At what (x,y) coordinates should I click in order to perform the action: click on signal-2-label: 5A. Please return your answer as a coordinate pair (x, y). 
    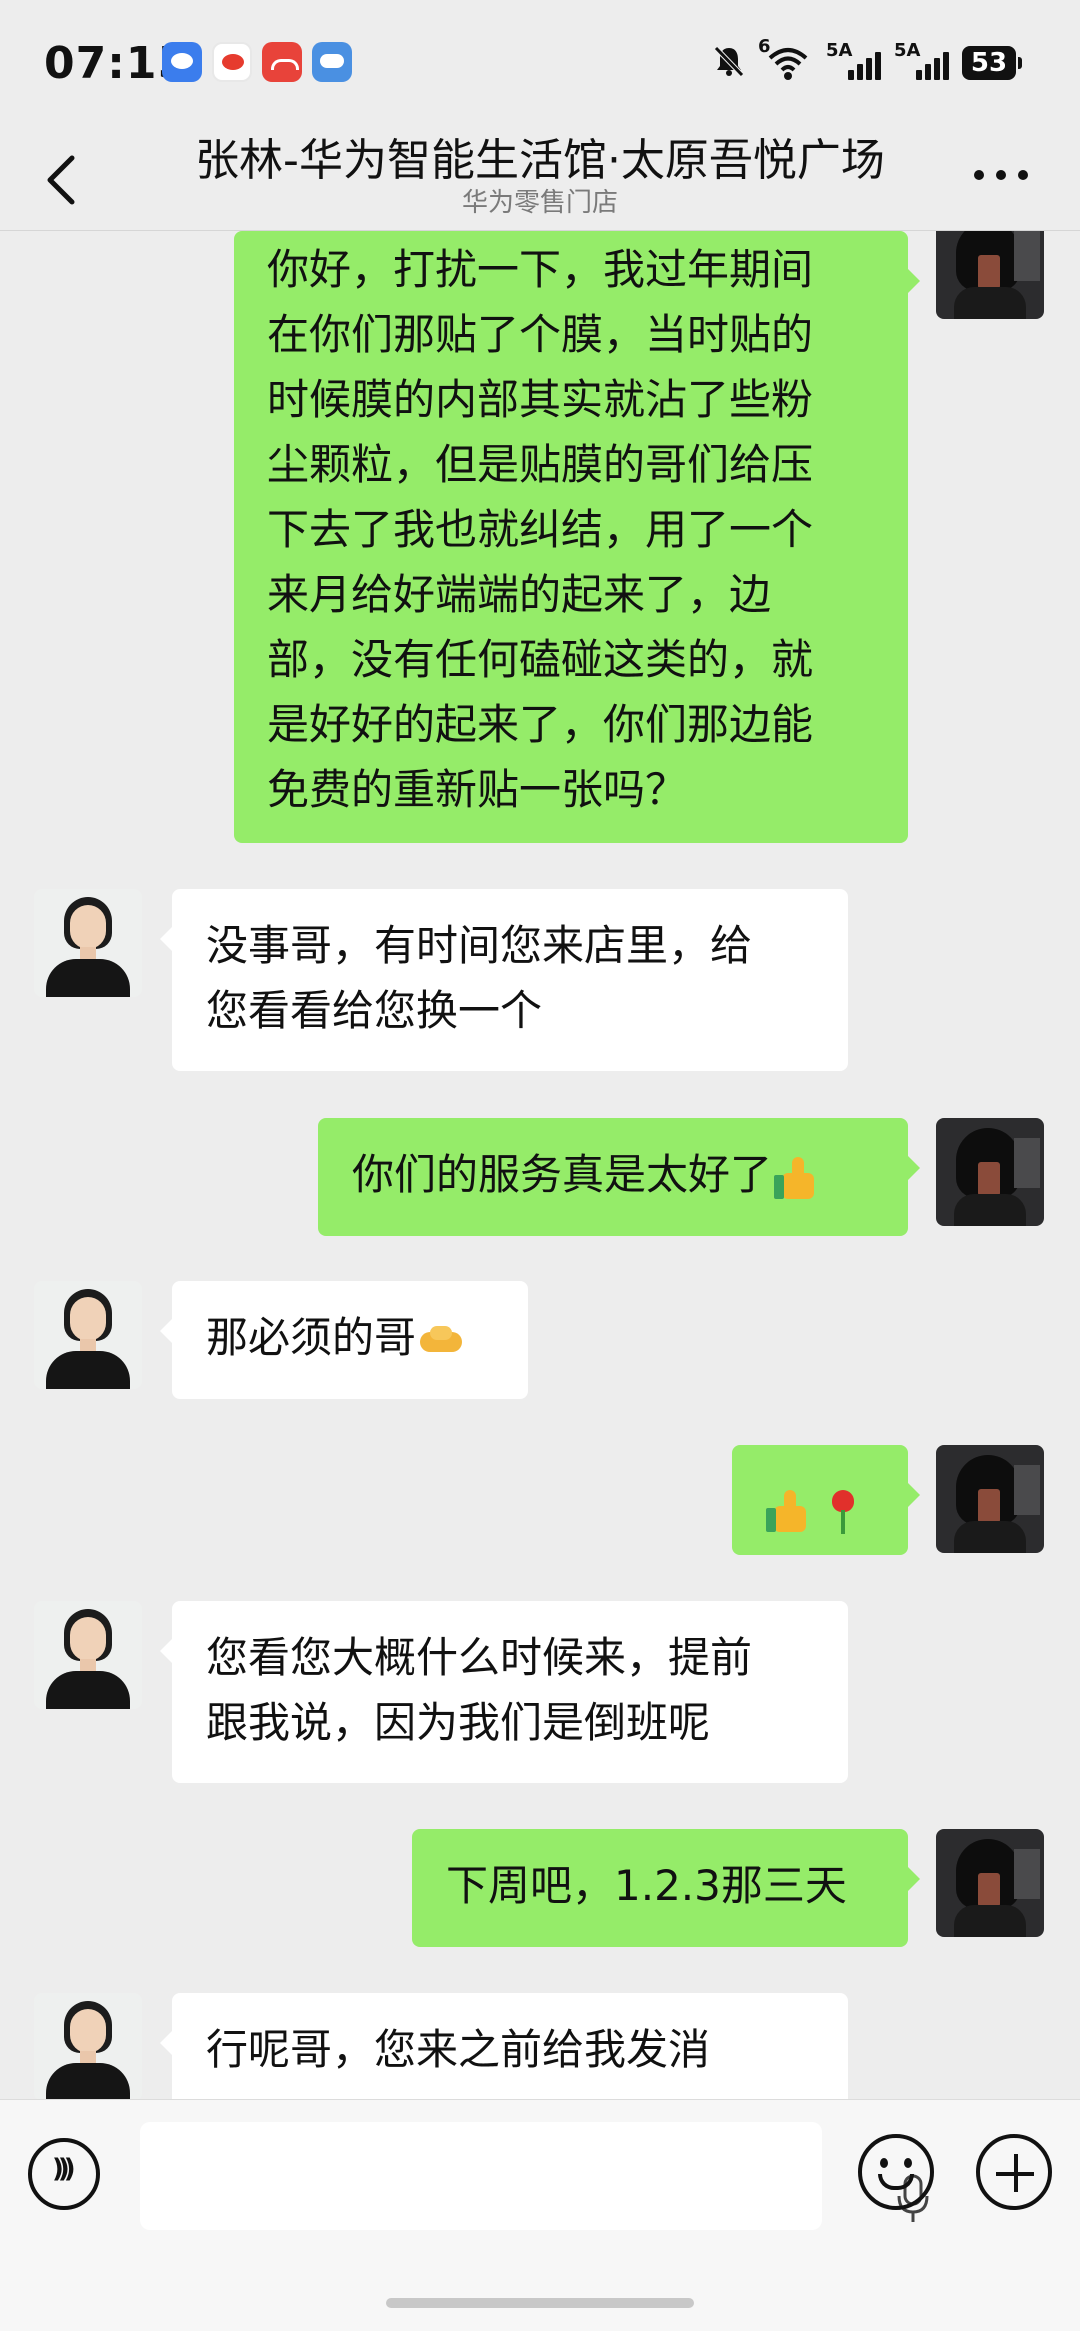
    Looking at the image, I should click on (907, 50).